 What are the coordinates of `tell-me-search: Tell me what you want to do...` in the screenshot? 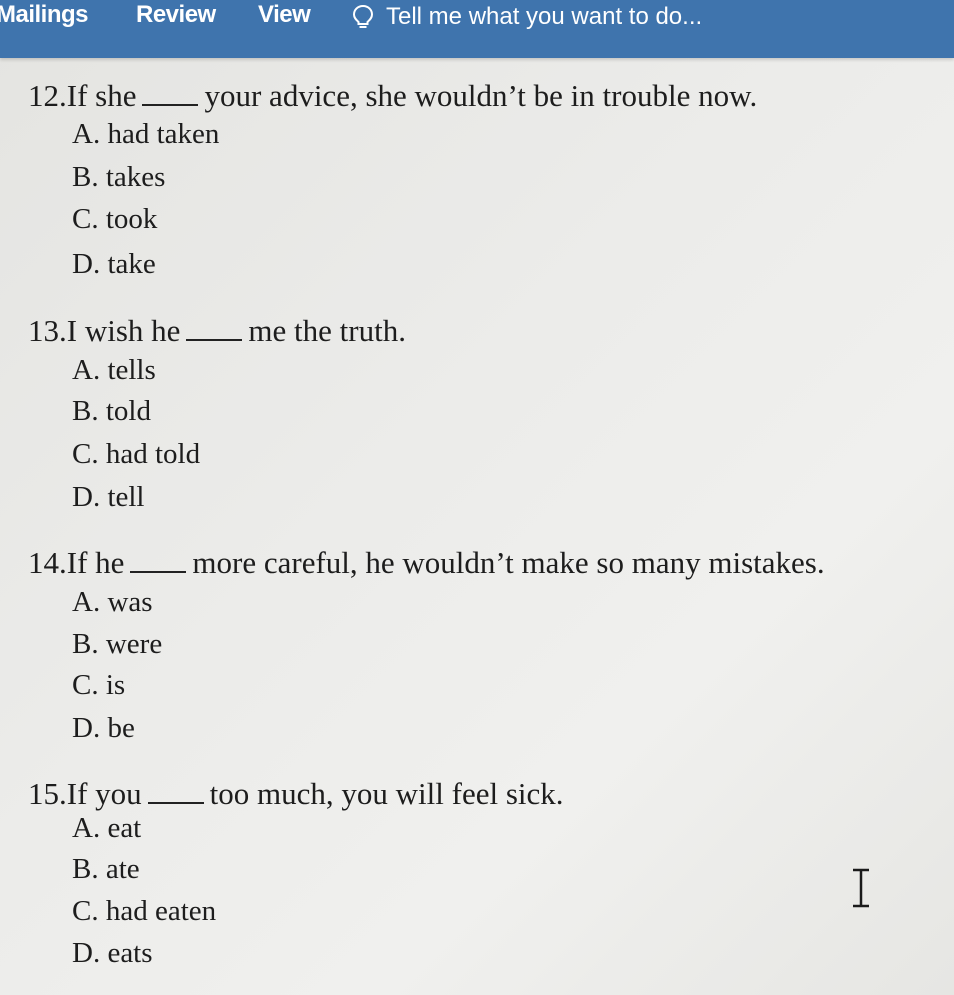 It's located at (527, 17).